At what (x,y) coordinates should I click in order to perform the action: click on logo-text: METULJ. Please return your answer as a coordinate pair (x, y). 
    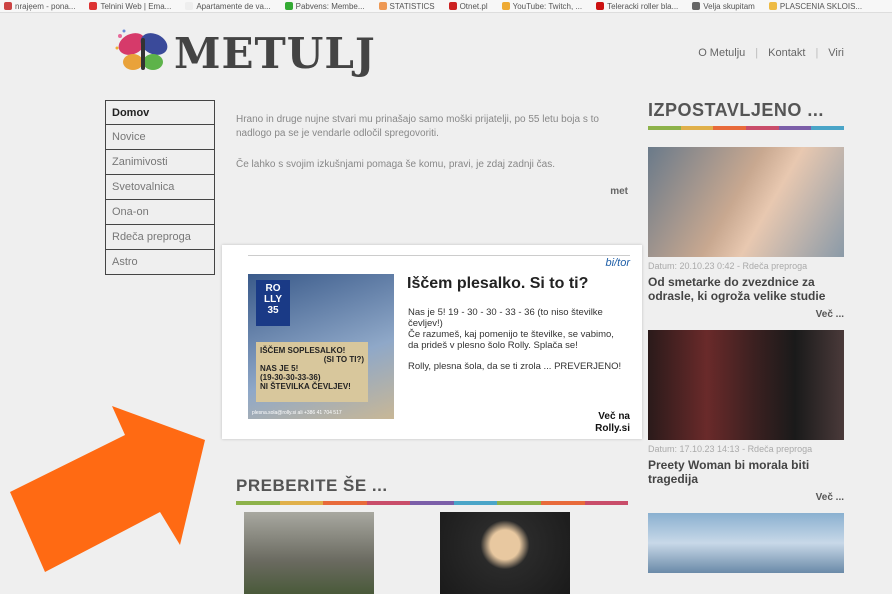
    Looking at the image, I should click on (275, 53).